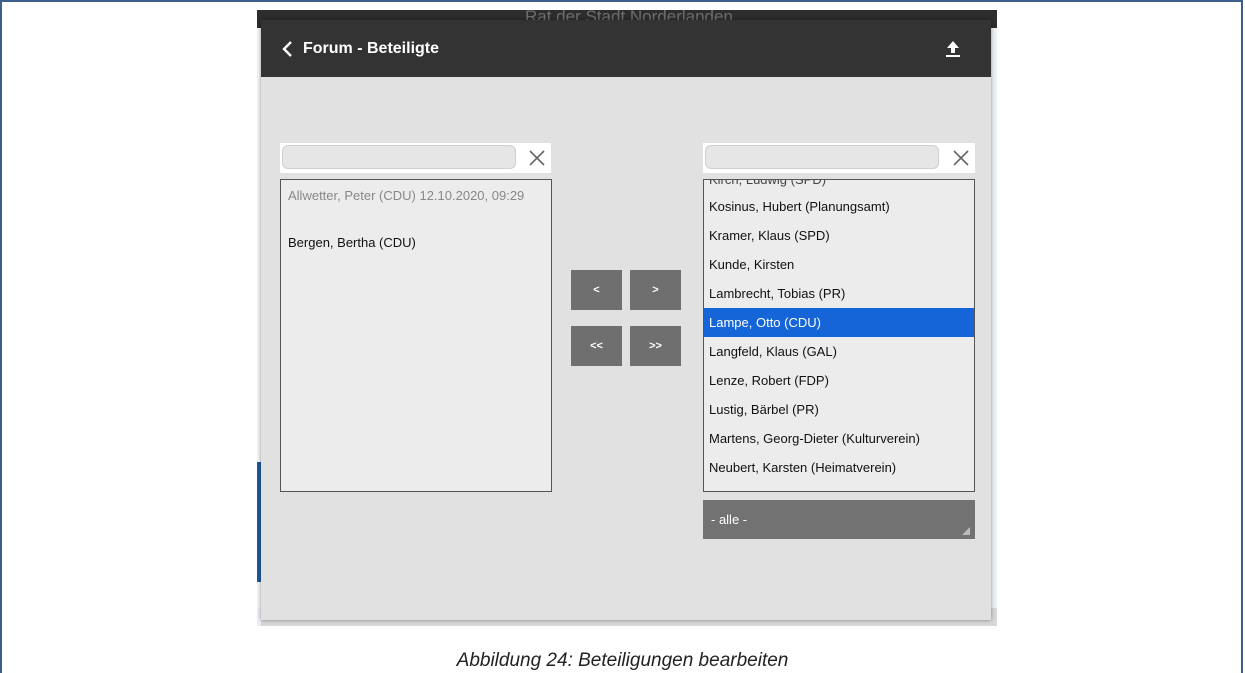  I want to click on list-item: Neubert, Karsten (Heimatverein), so click(839, 467).